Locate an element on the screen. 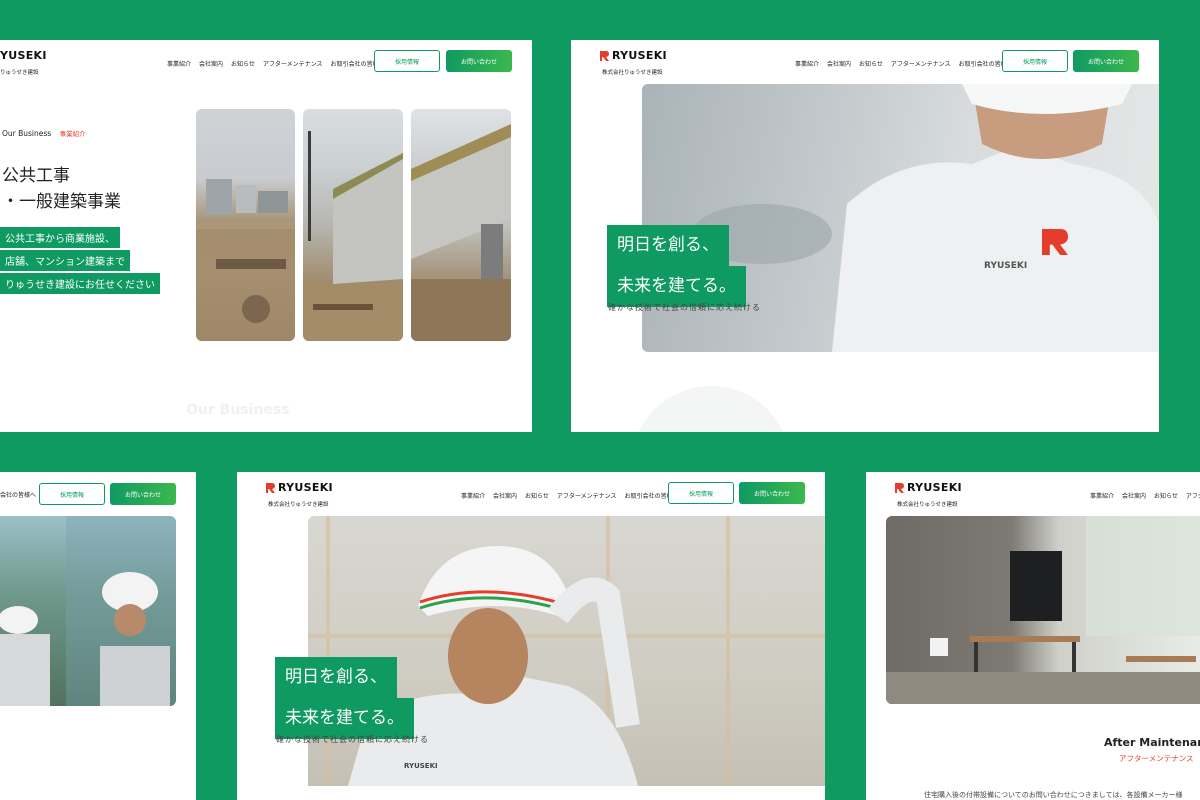 The image size is (1200, 800). section-heading-ja: 事業紹介 is located at coordinates (72, 134).